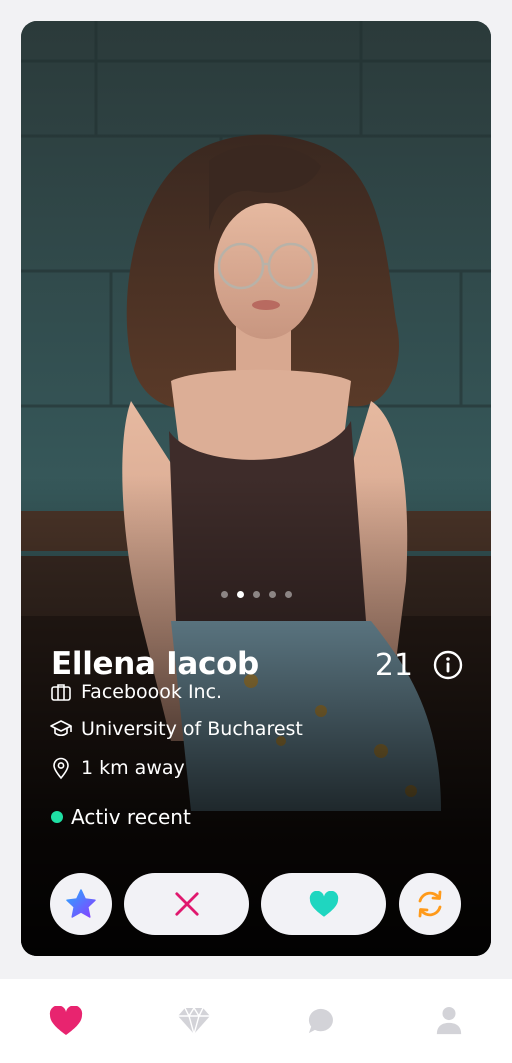  What do you see at coordinates (57, 817) in the screenshot?
I see `status-dot` at bounding box center [57, 817].